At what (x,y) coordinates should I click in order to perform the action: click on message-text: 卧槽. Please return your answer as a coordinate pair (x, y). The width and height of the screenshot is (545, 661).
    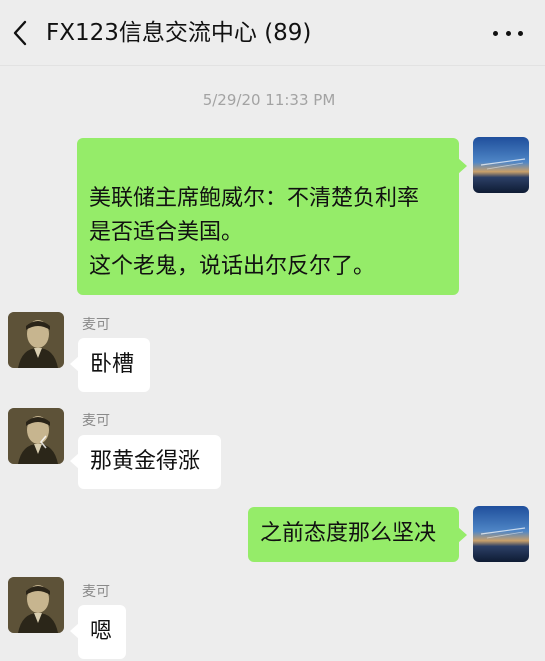
    Looking at the image, I should click on (112, 364).